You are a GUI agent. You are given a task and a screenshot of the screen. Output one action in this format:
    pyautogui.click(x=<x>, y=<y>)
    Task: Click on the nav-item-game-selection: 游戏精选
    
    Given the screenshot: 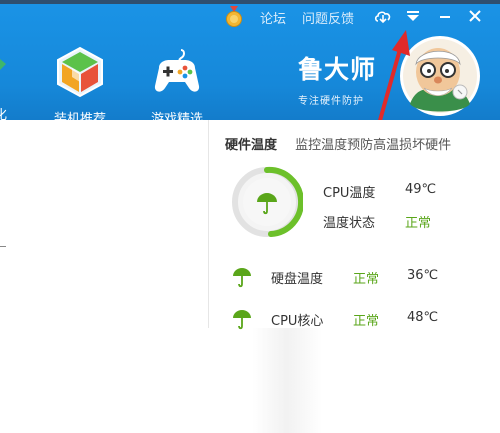 What is the action you would take?
    pyautogui.click(x=177, y=86)
    